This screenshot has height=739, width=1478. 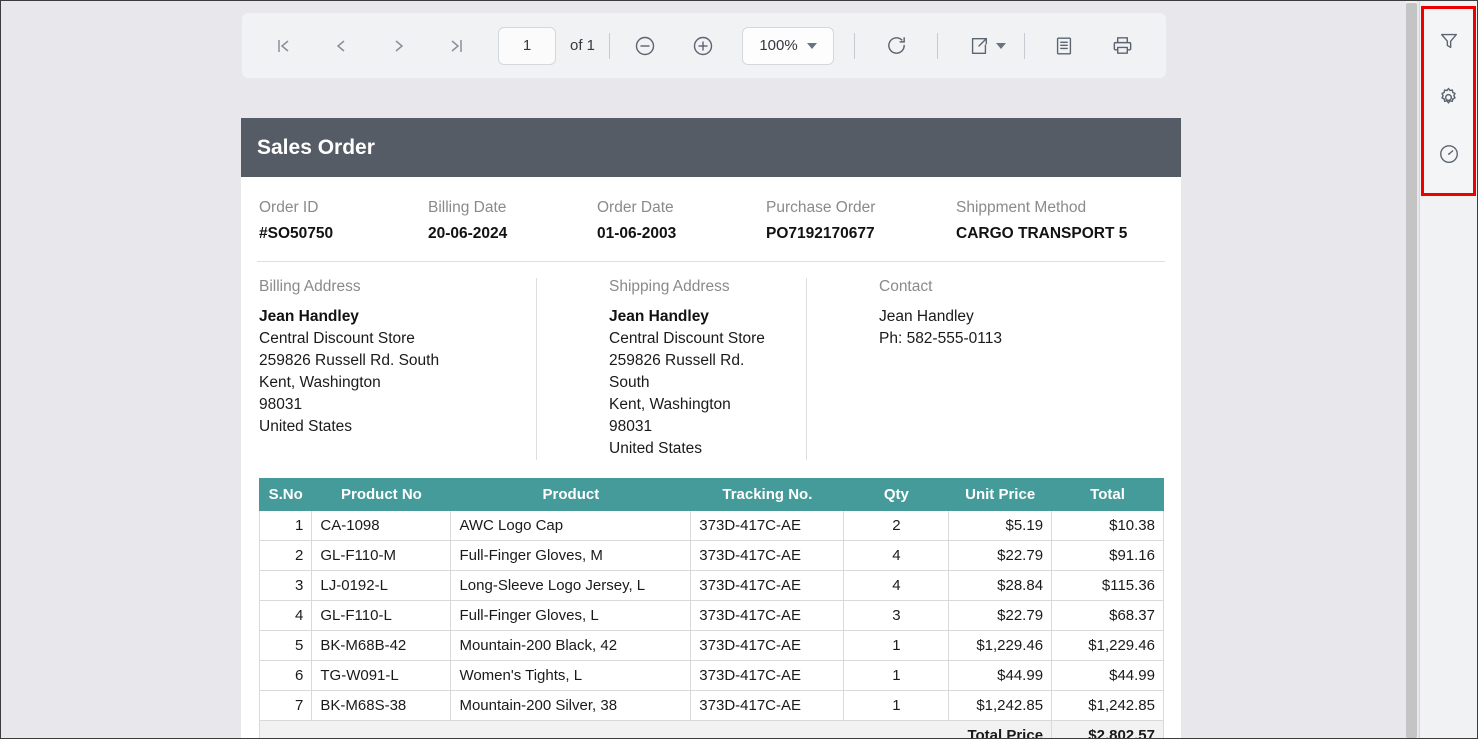 What do you see at coordinates (1107, 615) in the screenshot?
I see `cell-total: $68.37` at bounding box center [1107, 615].